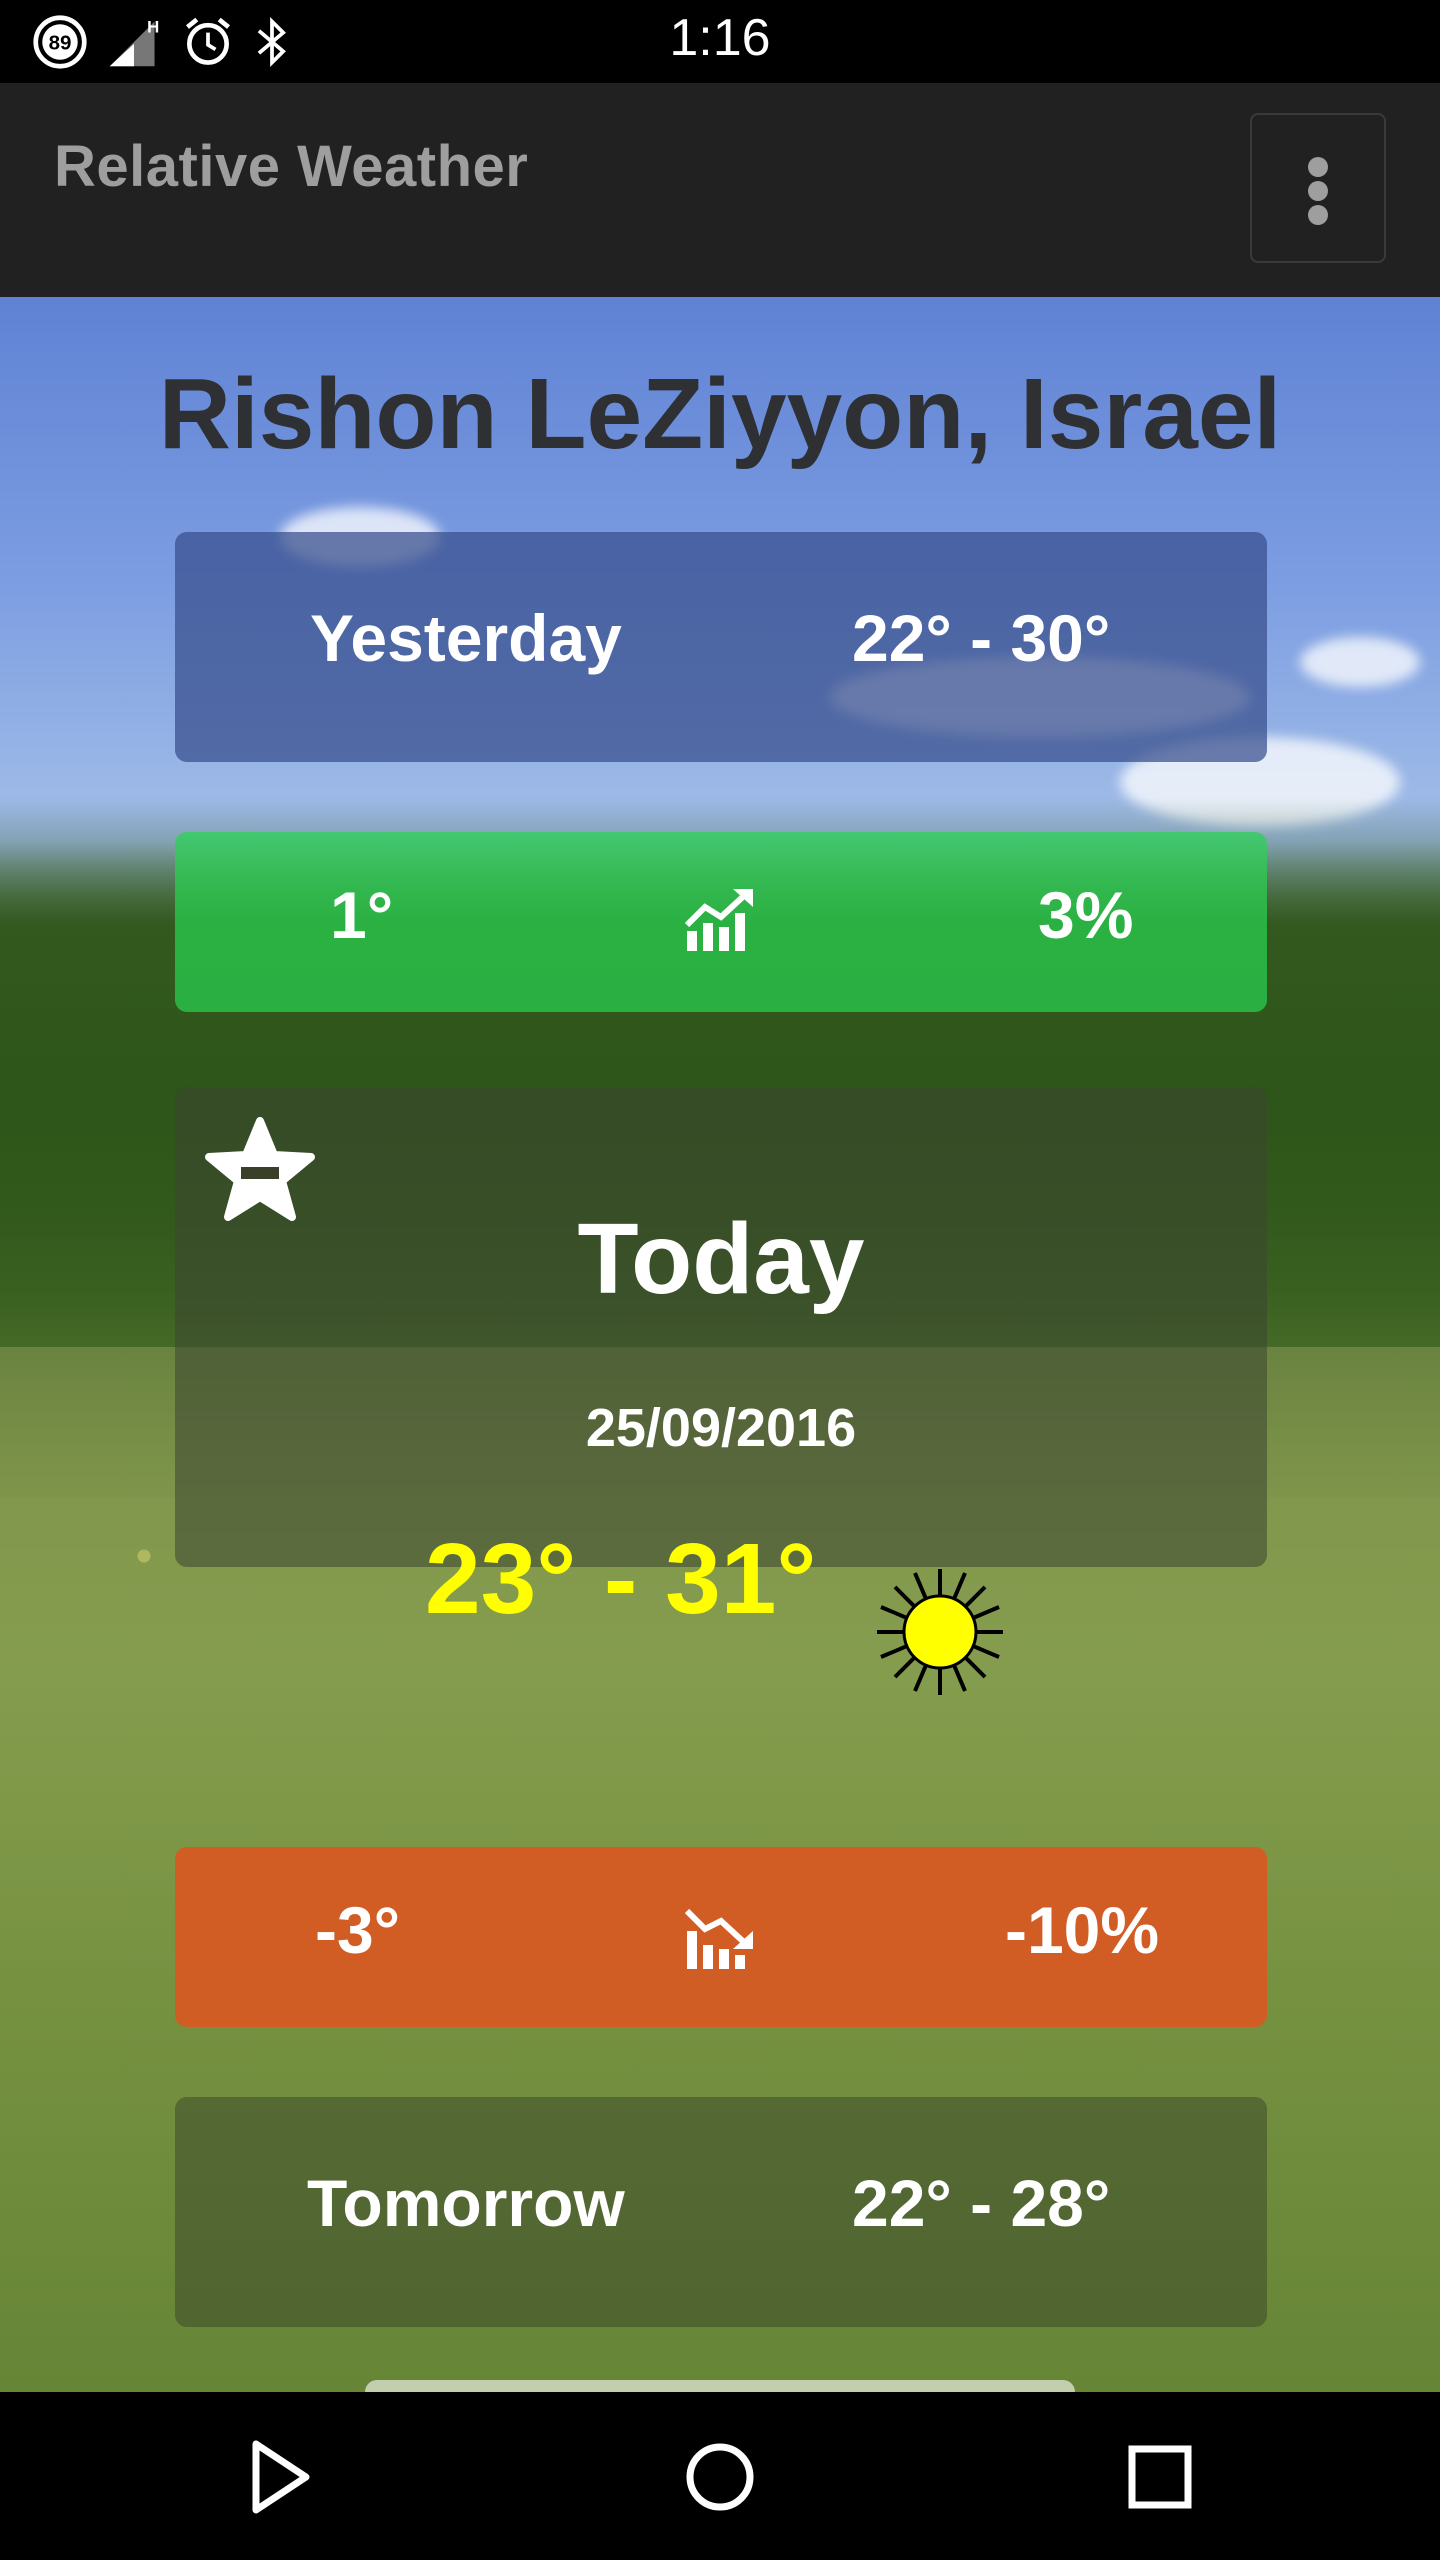 The image size is (1440, 2560). What do you see at coordinates (1082, 1930) in the screenshot?
I see `diff-down-percent: -10%` at bounding box center [1082, 1930].